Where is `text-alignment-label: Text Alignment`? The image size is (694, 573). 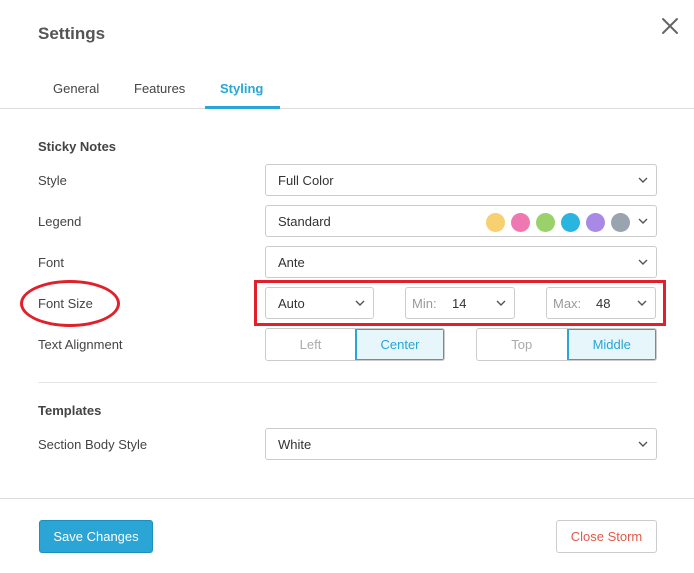
text-alignment-label: Text Alignment is located at coordinates (80, 344).